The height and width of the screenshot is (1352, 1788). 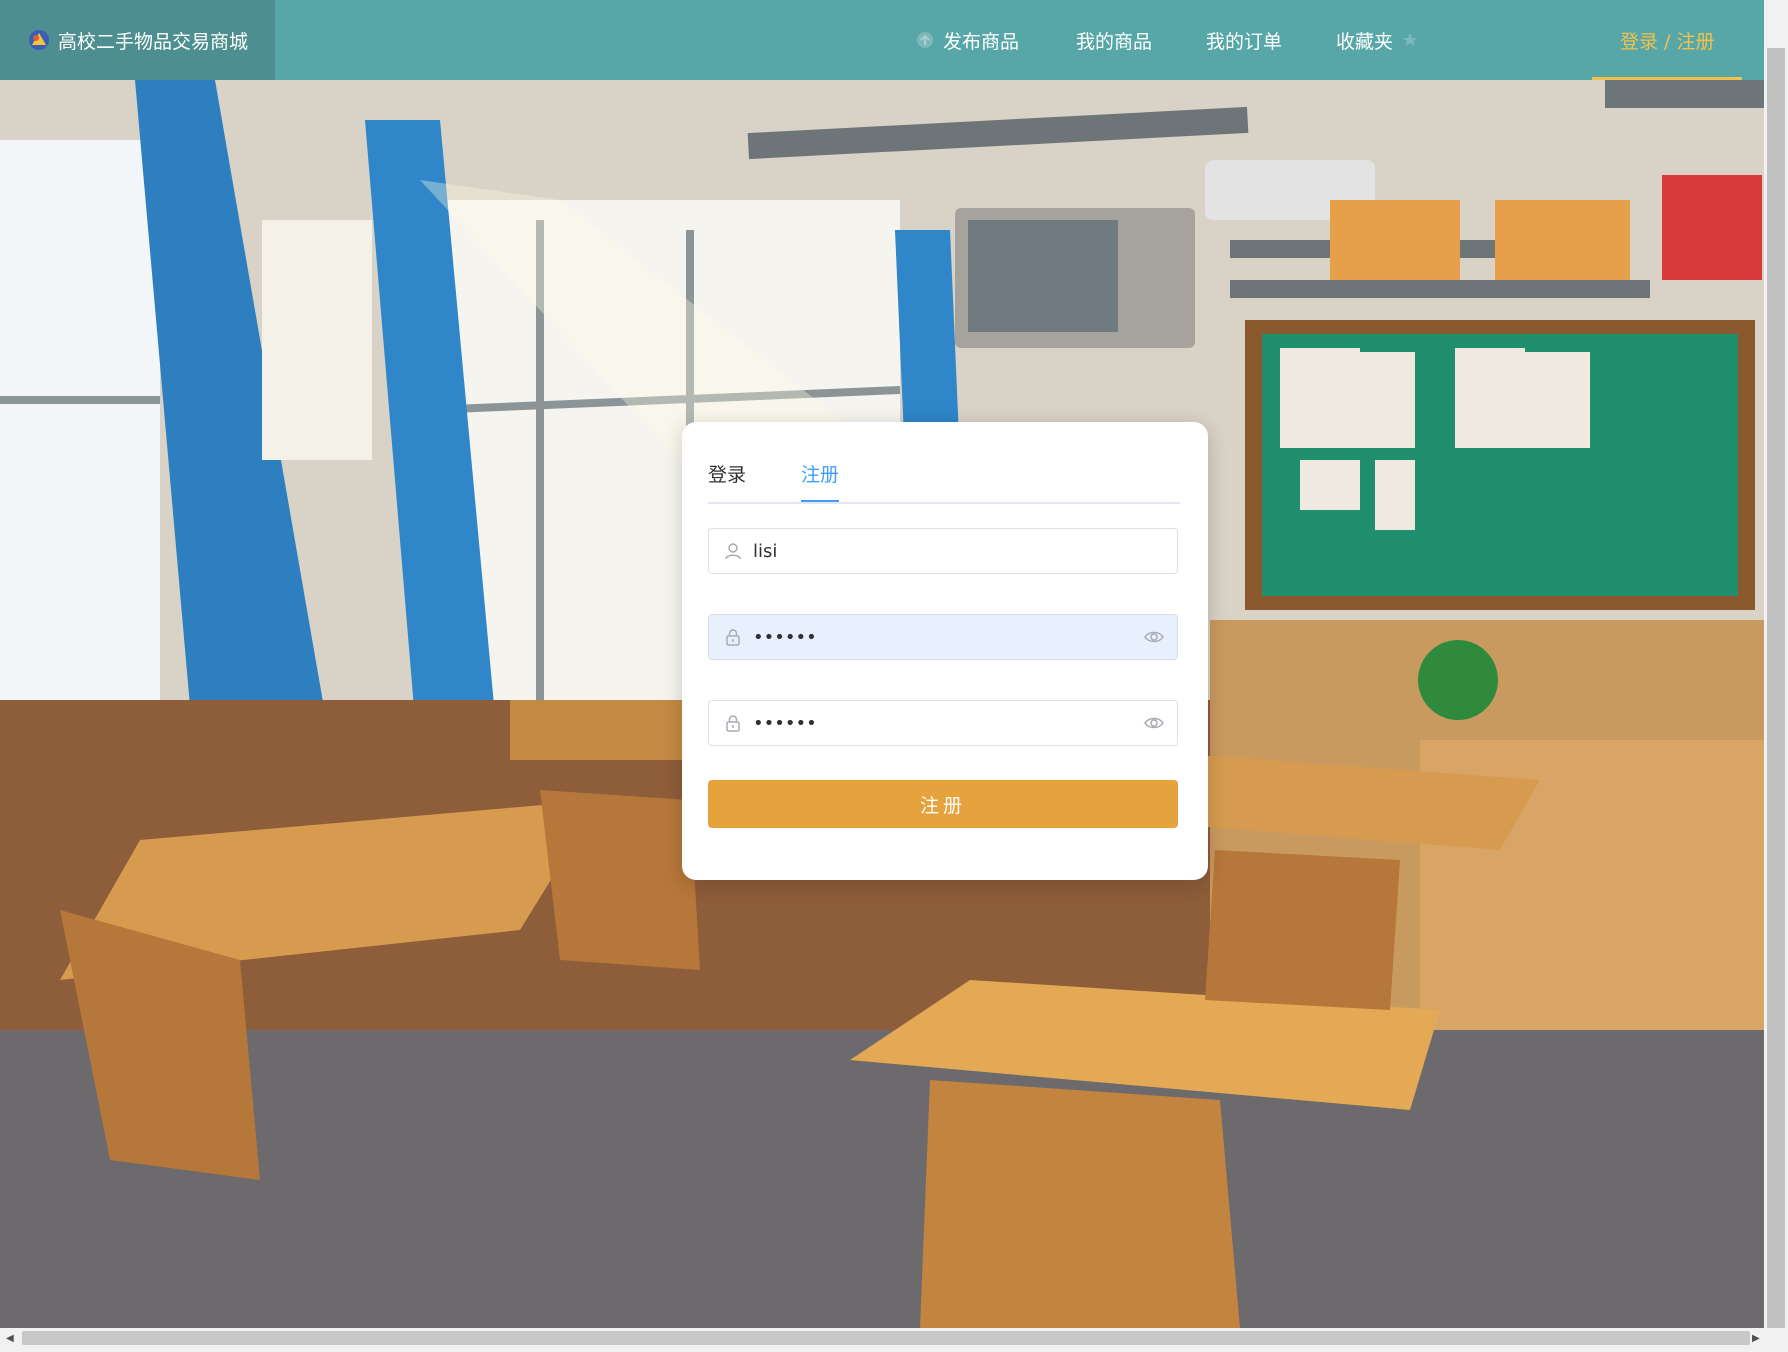 I want to click on star-icon, so click(x=1410, y=39).